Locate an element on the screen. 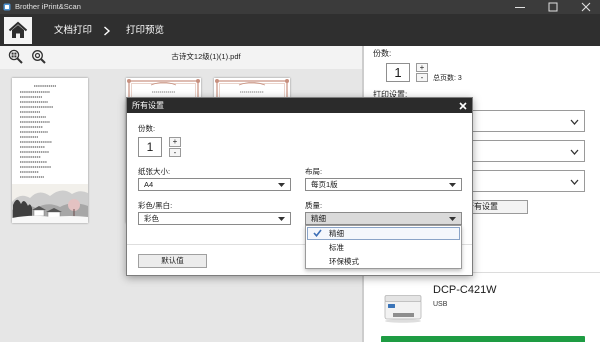  quality-value: 精细 is located at coordinates (318, 218).